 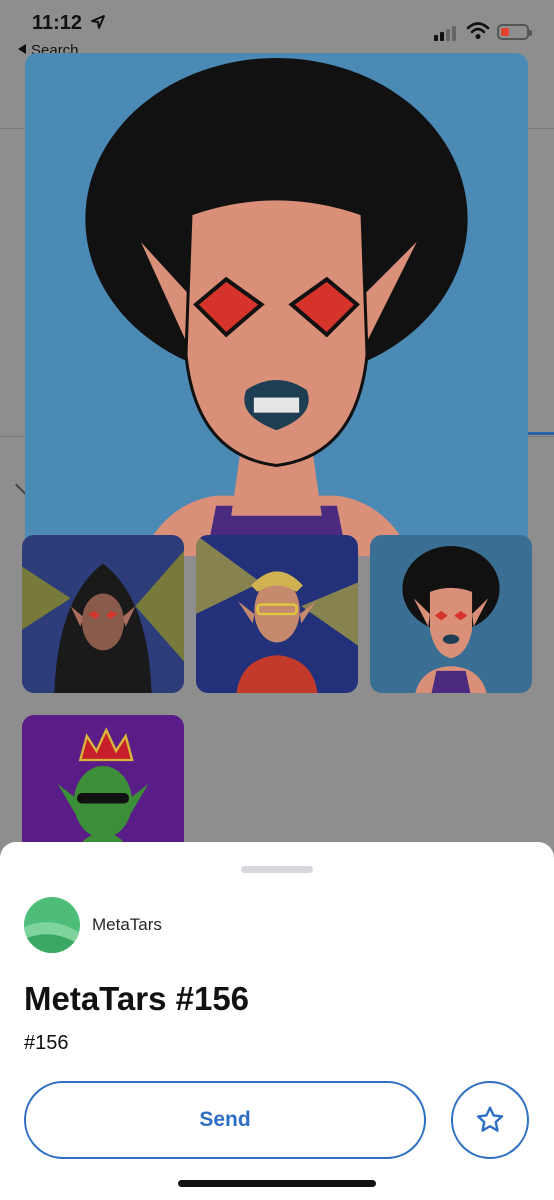 I want to click on back-arrow-icon, so click(x=22, y=49).